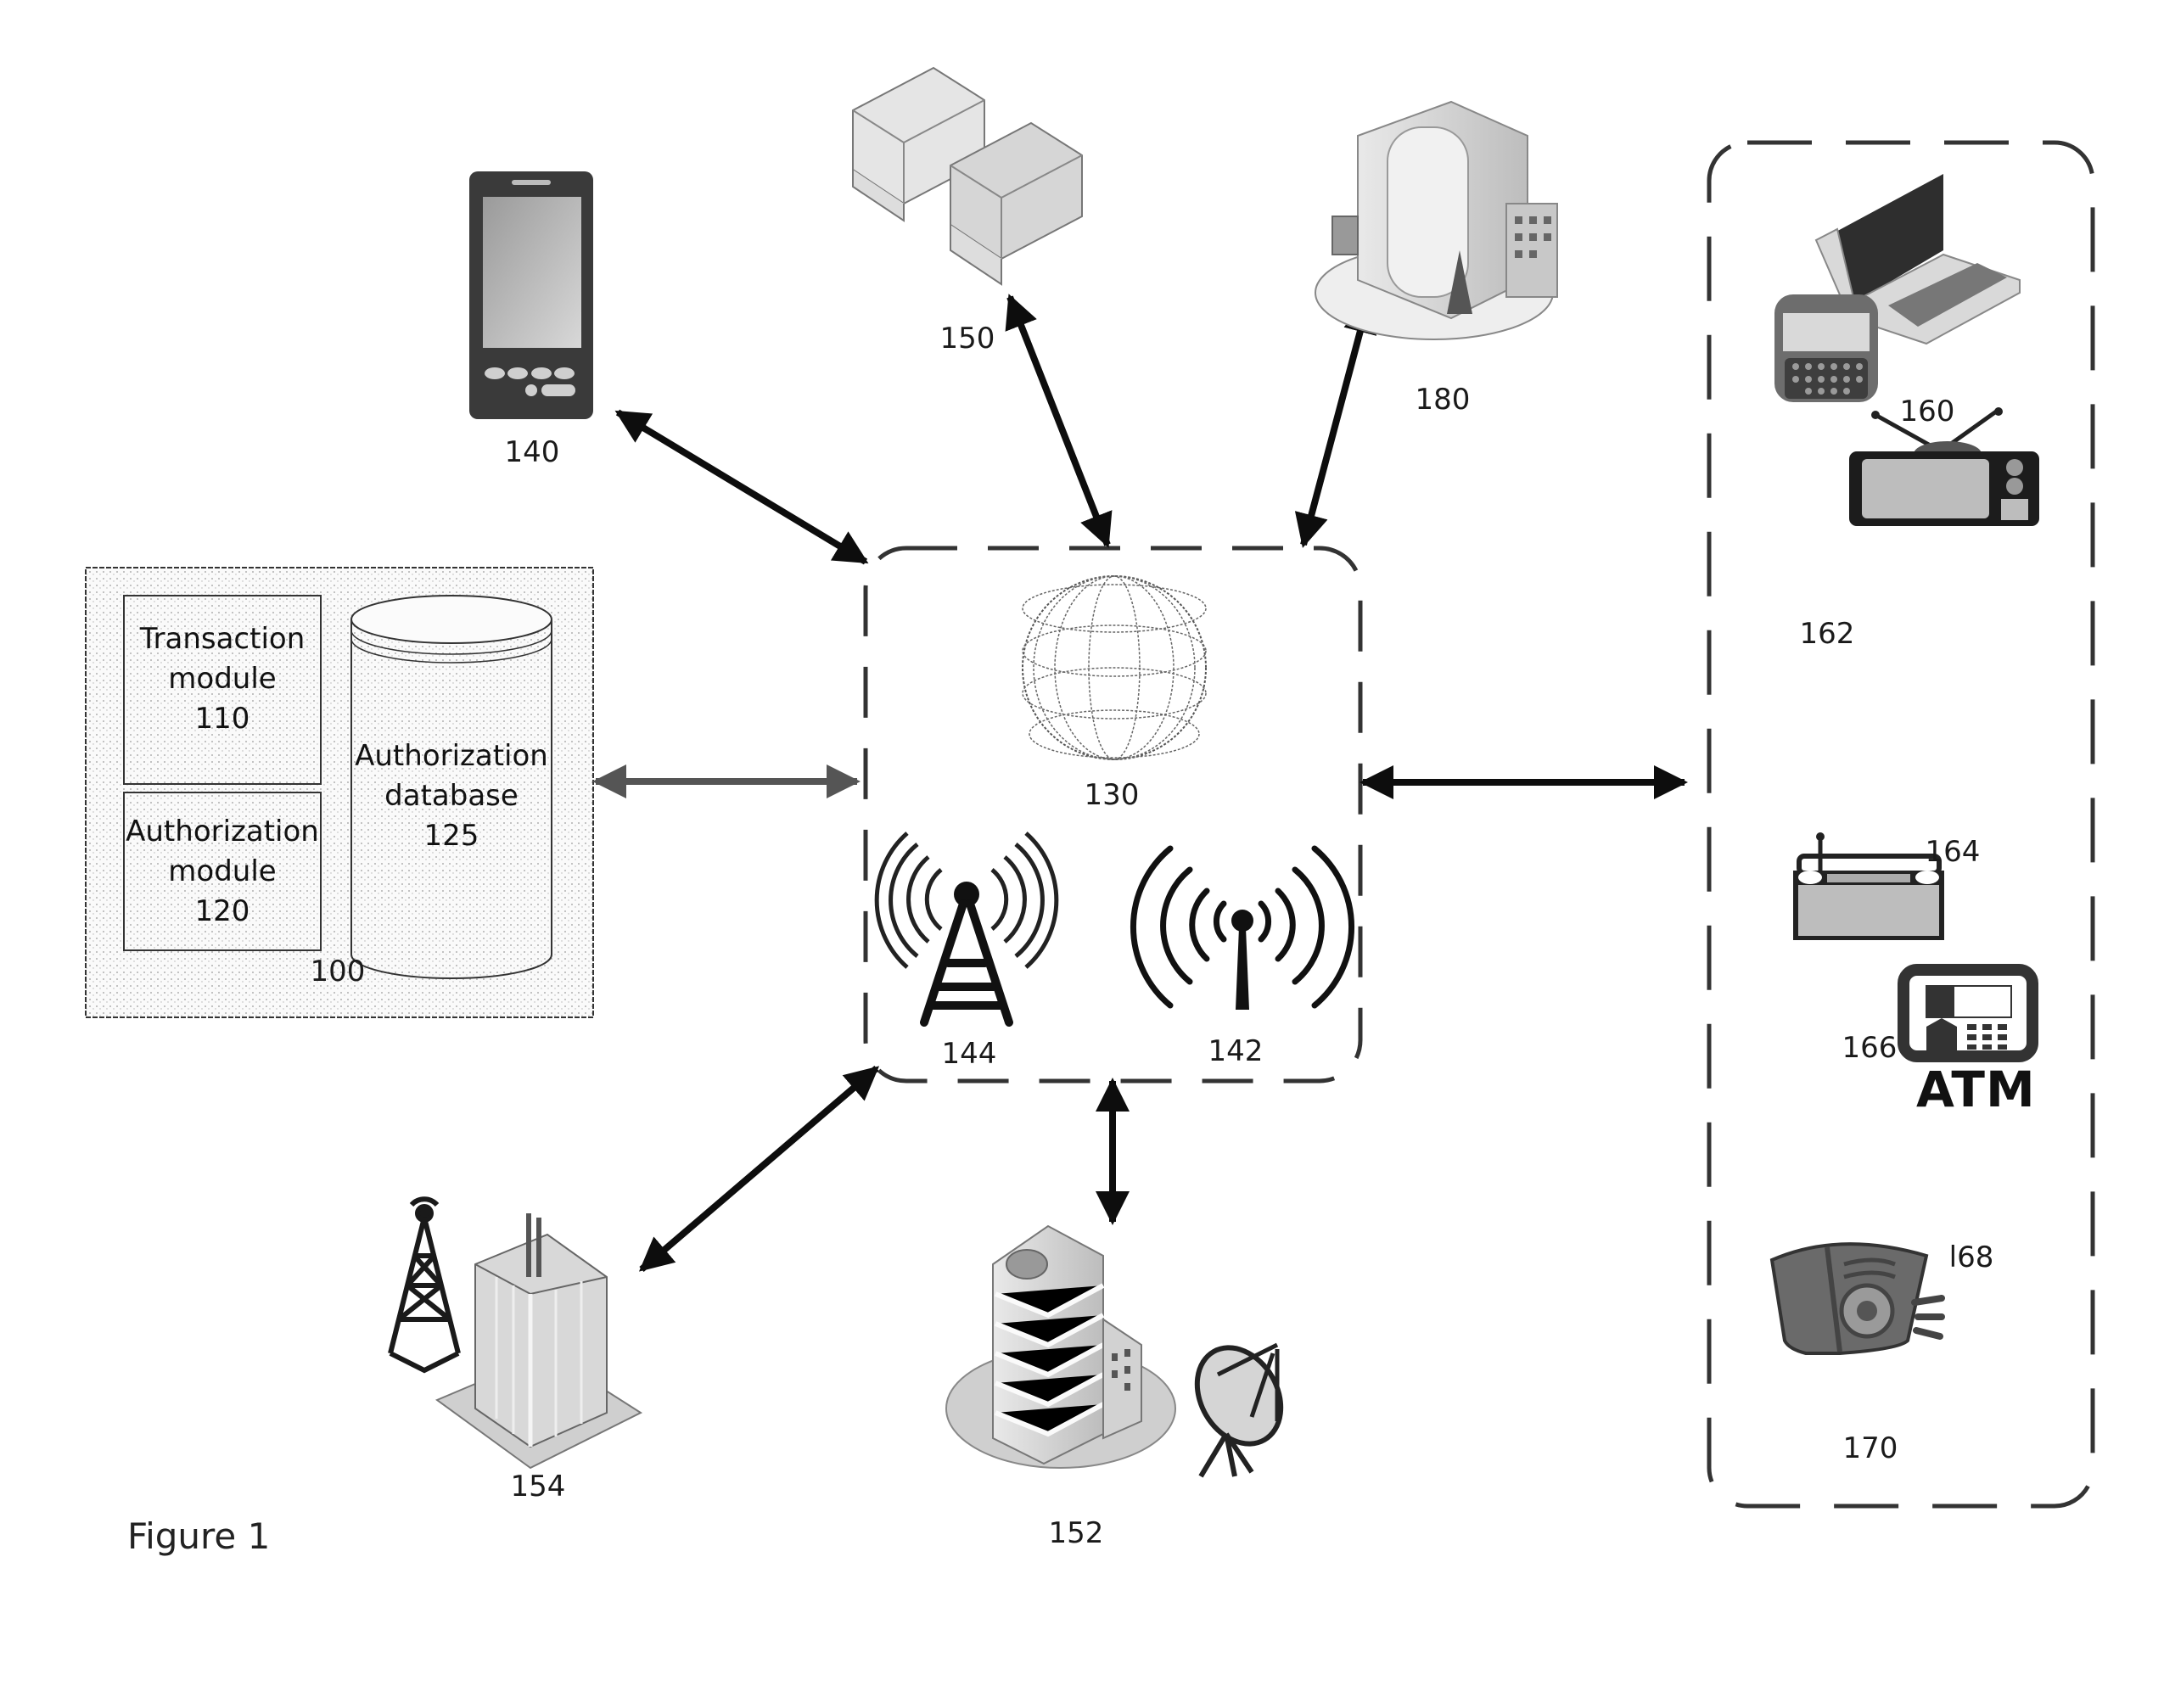  Describe the element at coordinates (1242, 927) in the screenshot. I see `antenna-icon` at that location.